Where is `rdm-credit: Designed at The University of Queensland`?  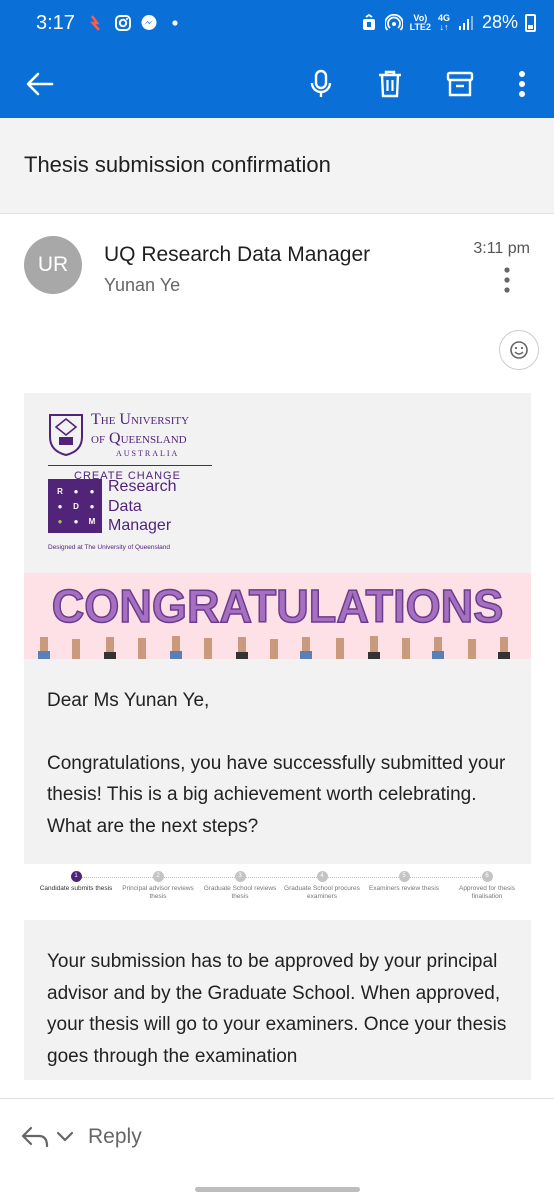 rdm-credit: Designed at The University of Queensland is located at coordinates (109, 547).